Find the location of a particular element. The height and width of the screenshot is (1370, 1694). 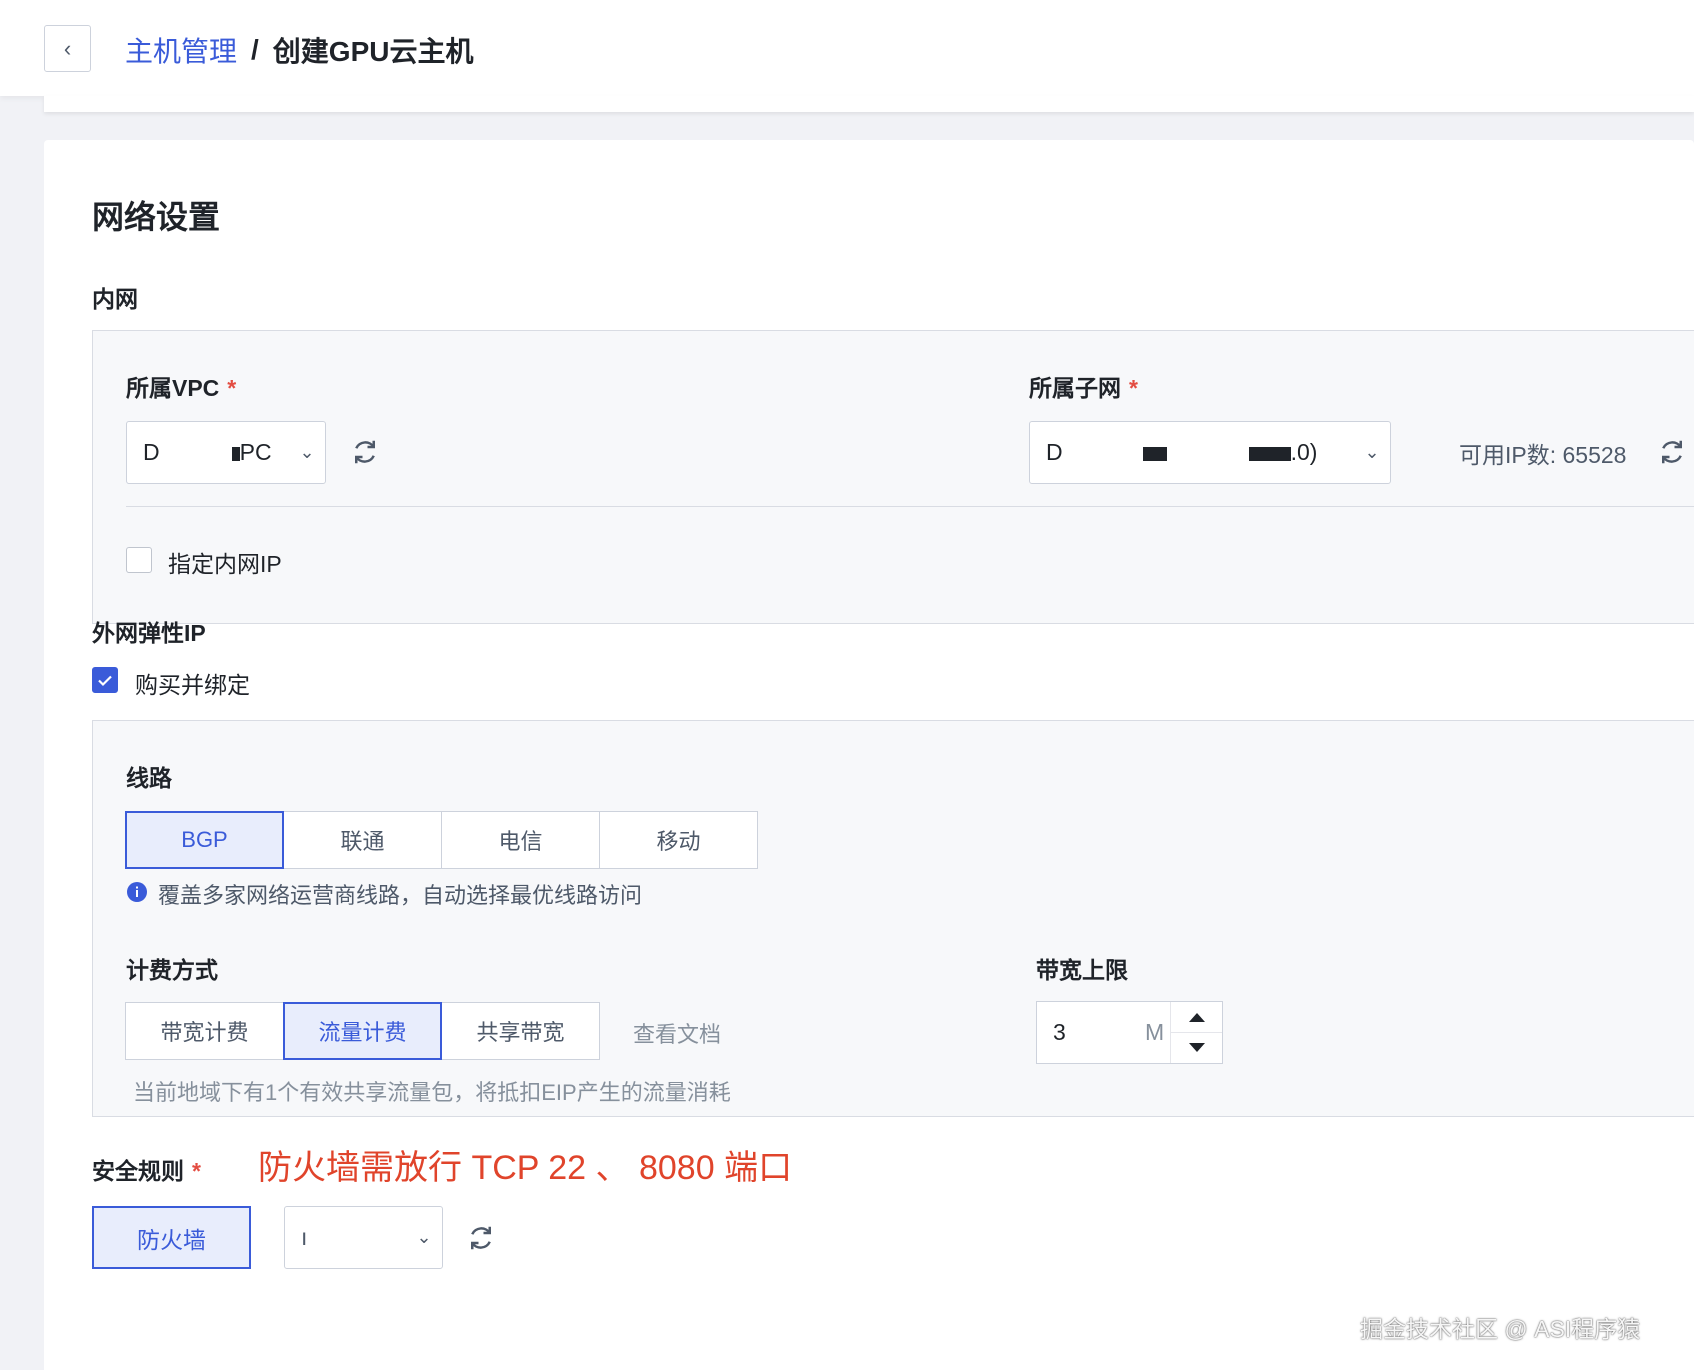

vpc-label: 所属VPC * is located at coordinates (181, 386).